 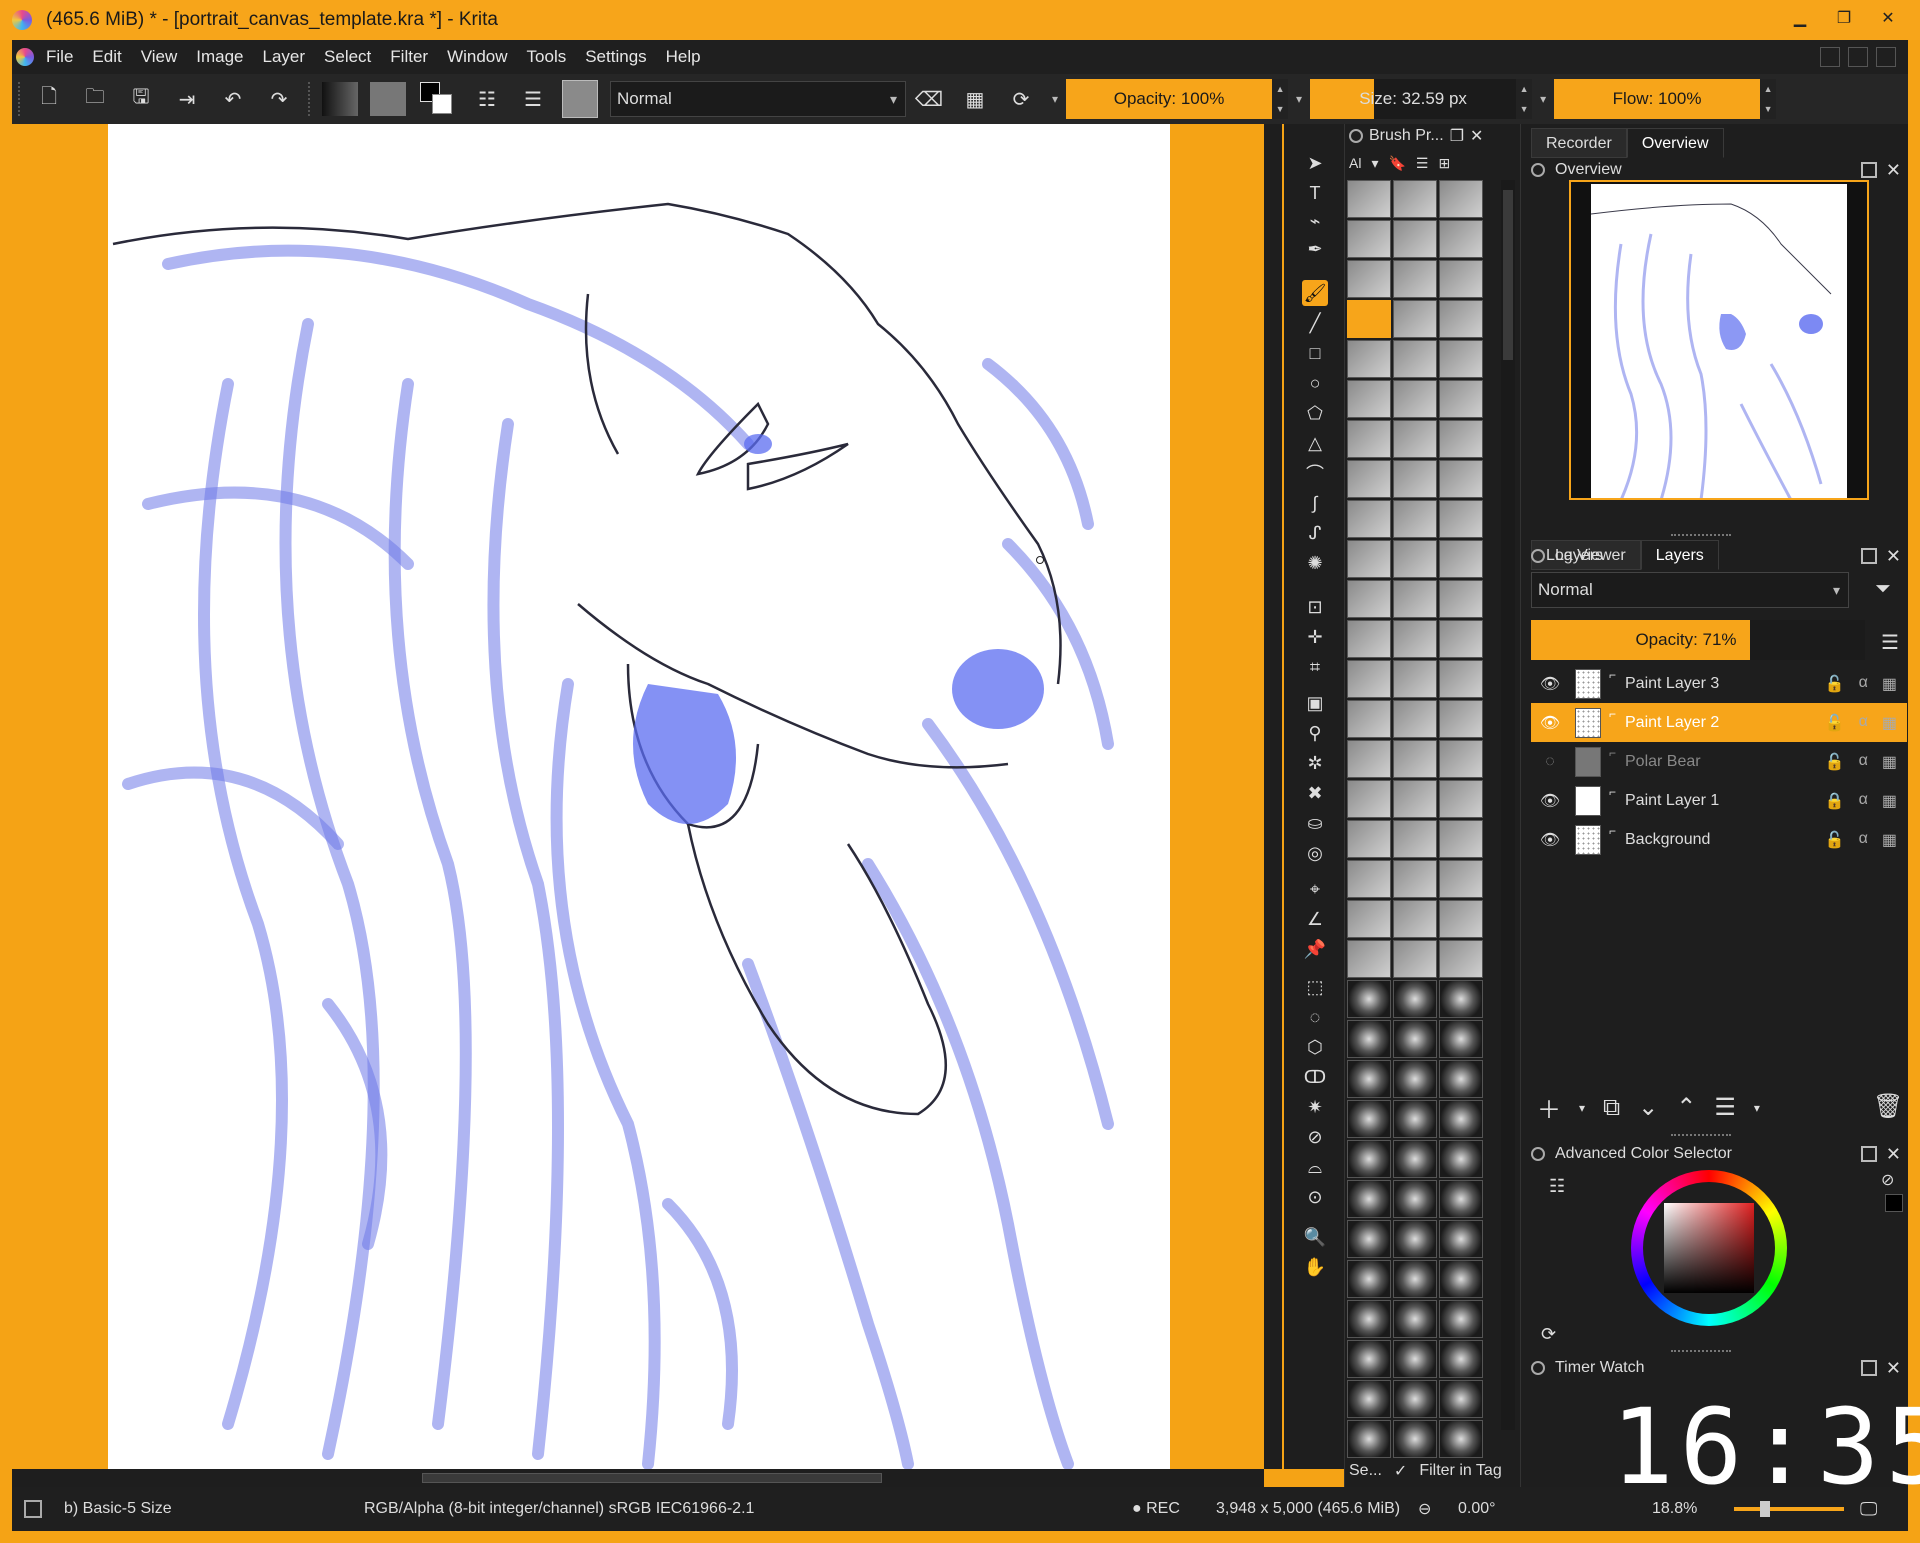 What do you see at coordinates (1869, 556) in the screenshot?
I see `layers-float-icon` at bounding box center [1869, 556].